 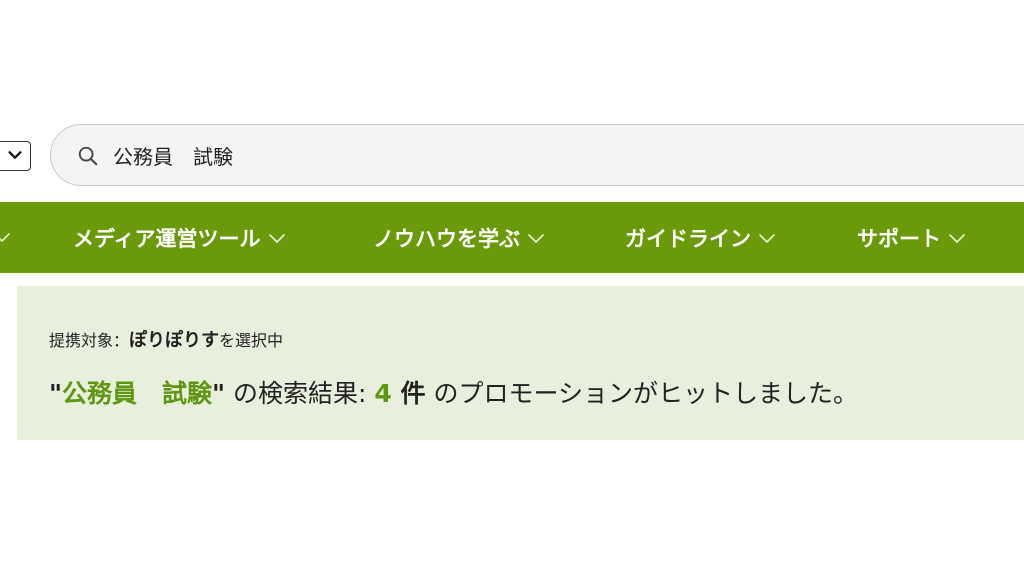 I want to click on nav-item-label: ガイドライン, so click(x=688, y=238).